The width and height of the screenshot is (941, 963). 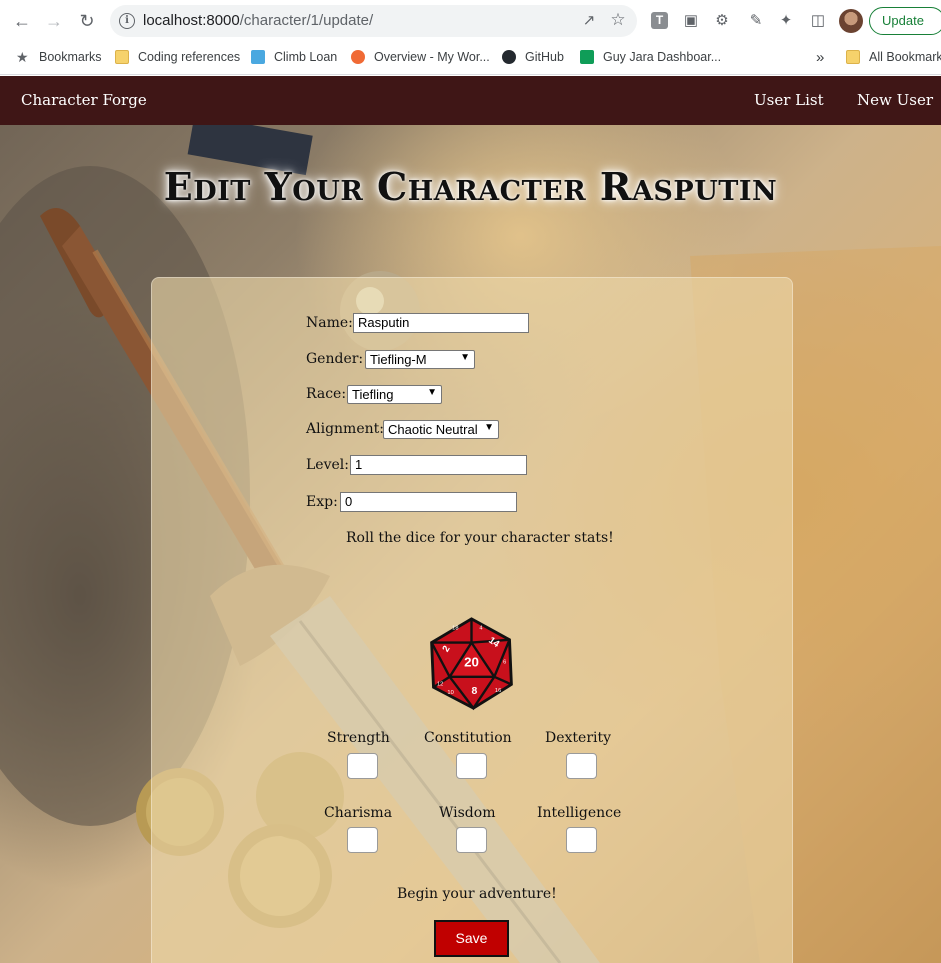 I want to click on d20-face-label: 6, so click(x=504, y=663).